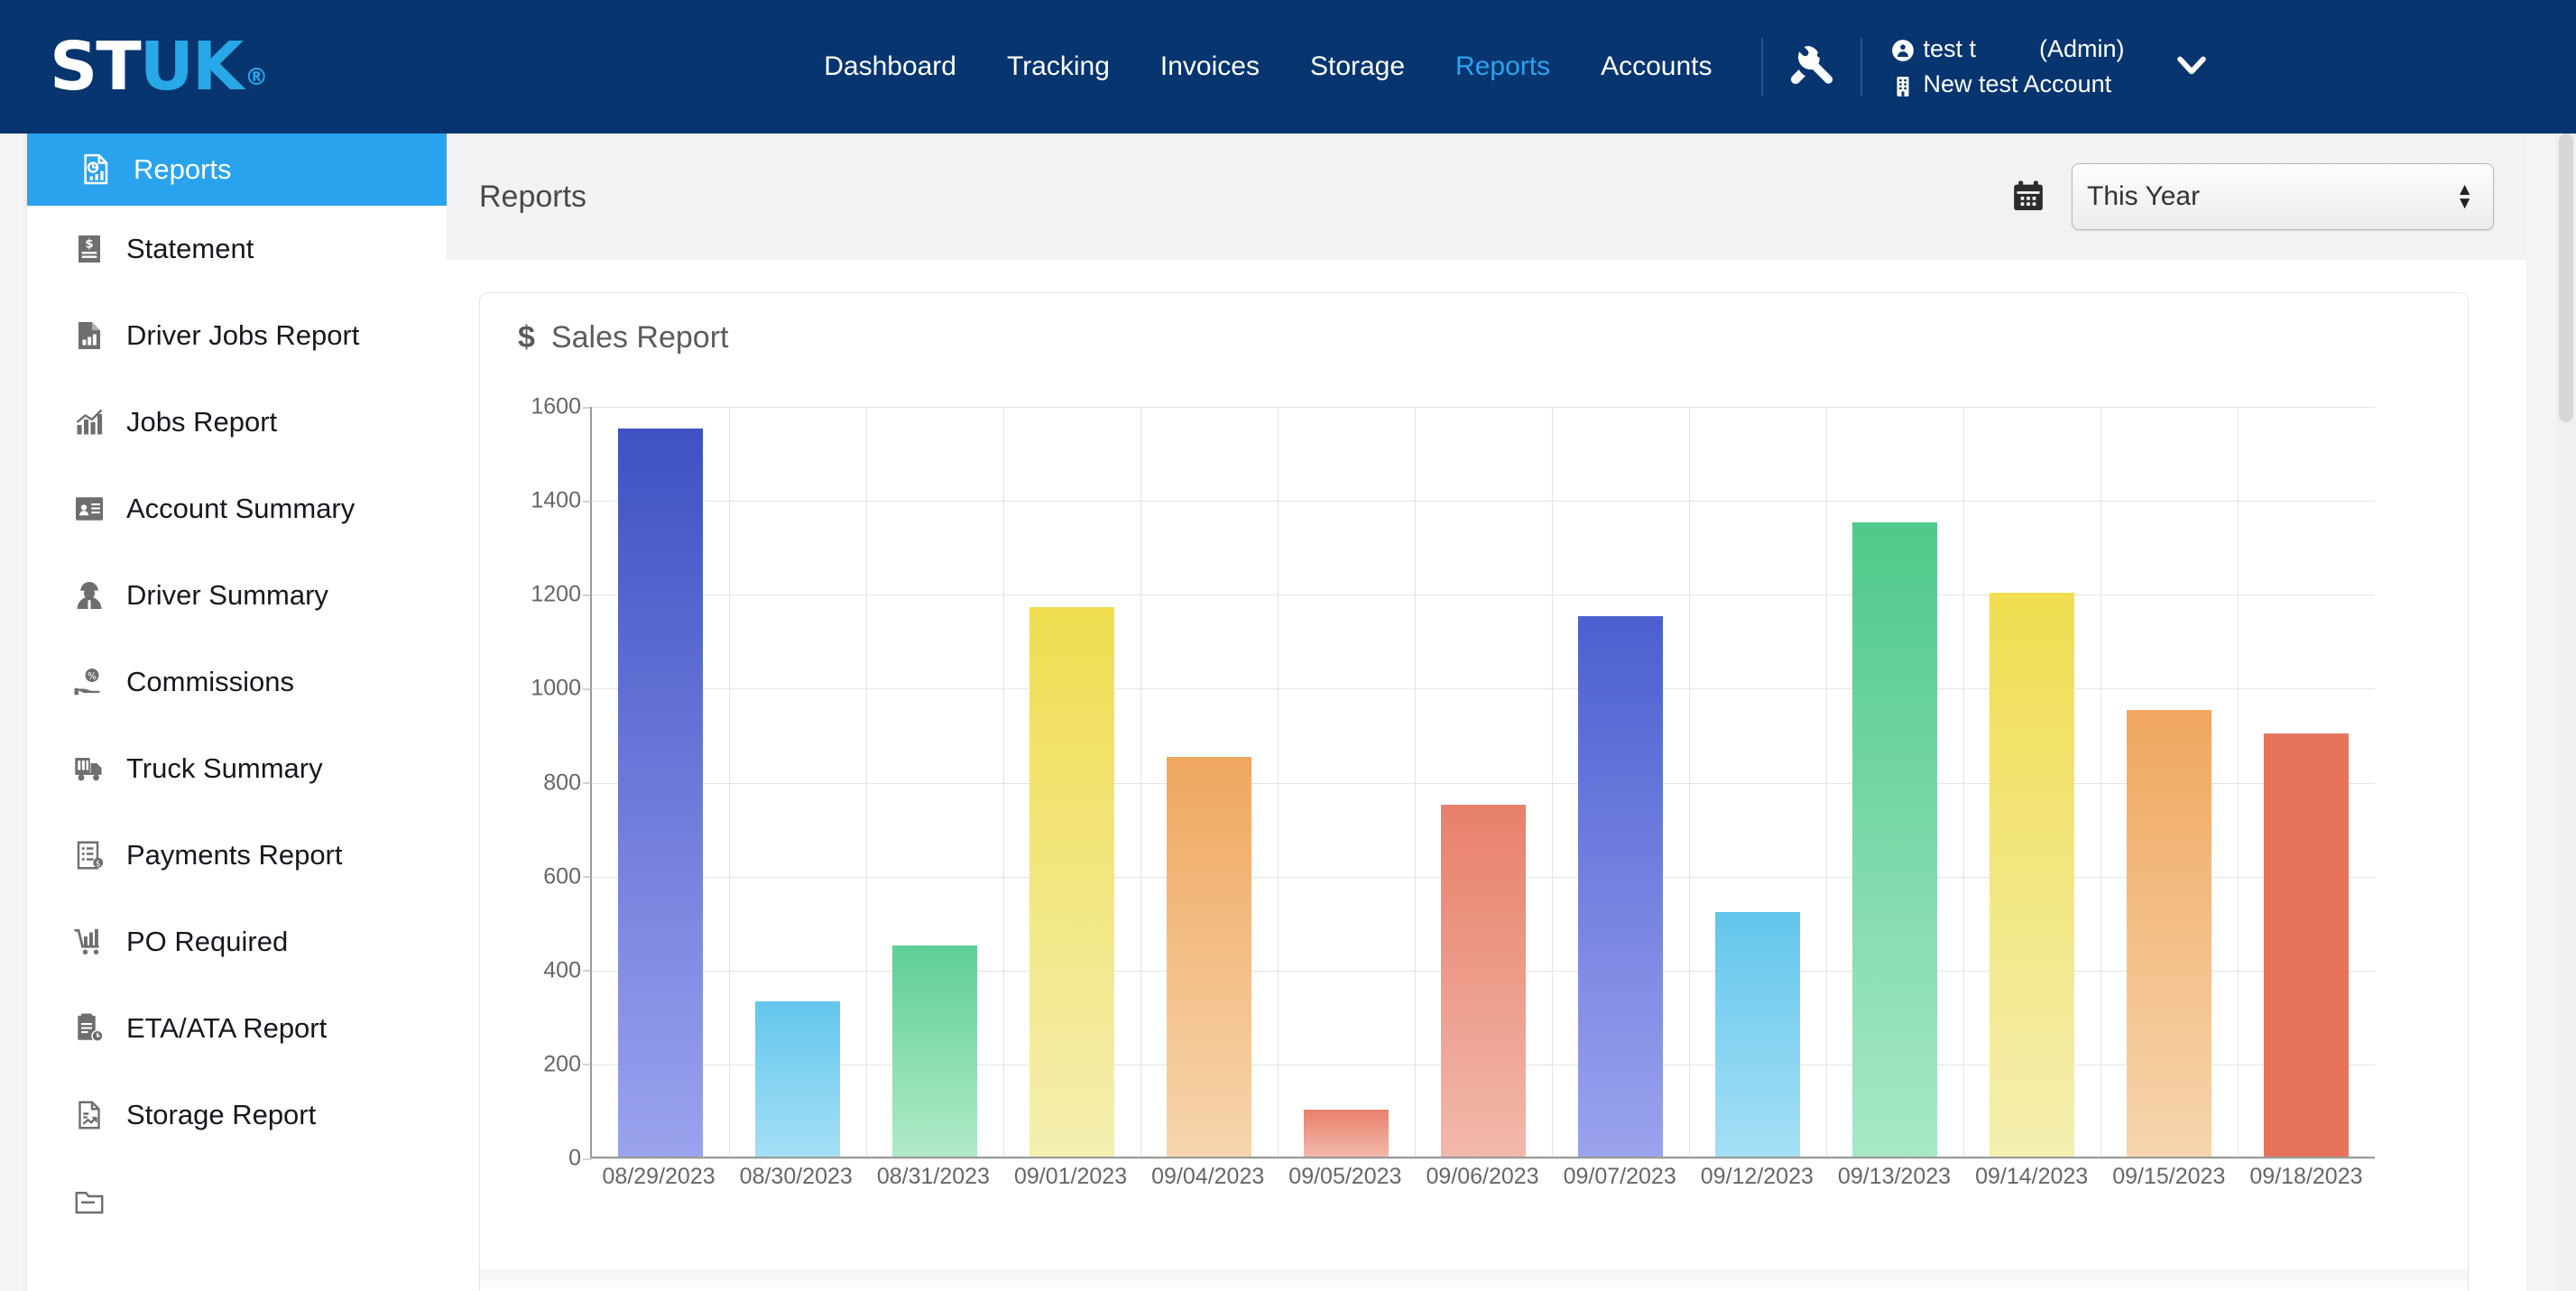 The image size is (2576, 1291). Describe the element at coordinates (567, 970) in the screenshot. I see `chart-y-tick-label: 400` at that location.